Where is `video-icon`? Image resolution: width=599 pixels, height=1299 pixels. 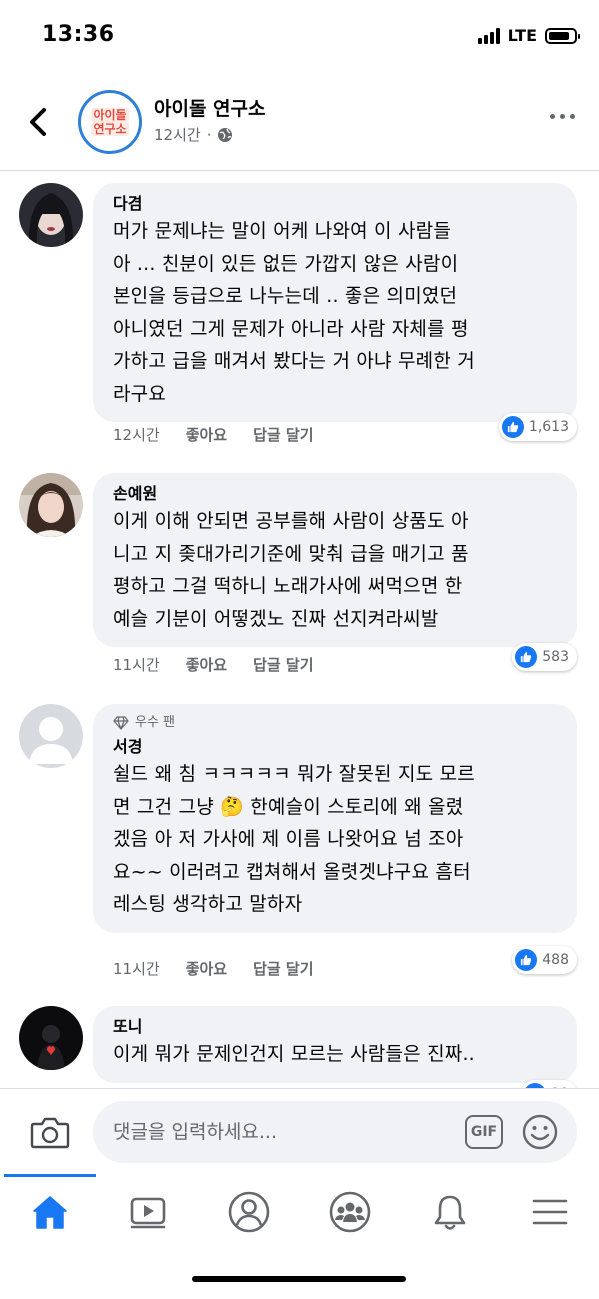
video-icon is located at coordinates (148, 1213).